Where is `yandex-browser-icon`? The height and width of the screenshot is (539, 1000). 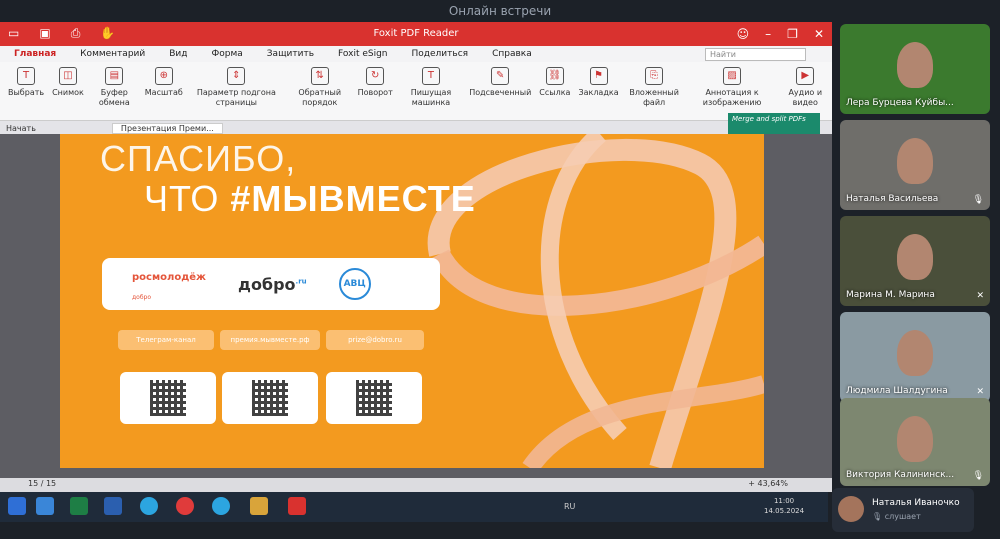 yandex-browser-icon is located at coordinates (185, 506).